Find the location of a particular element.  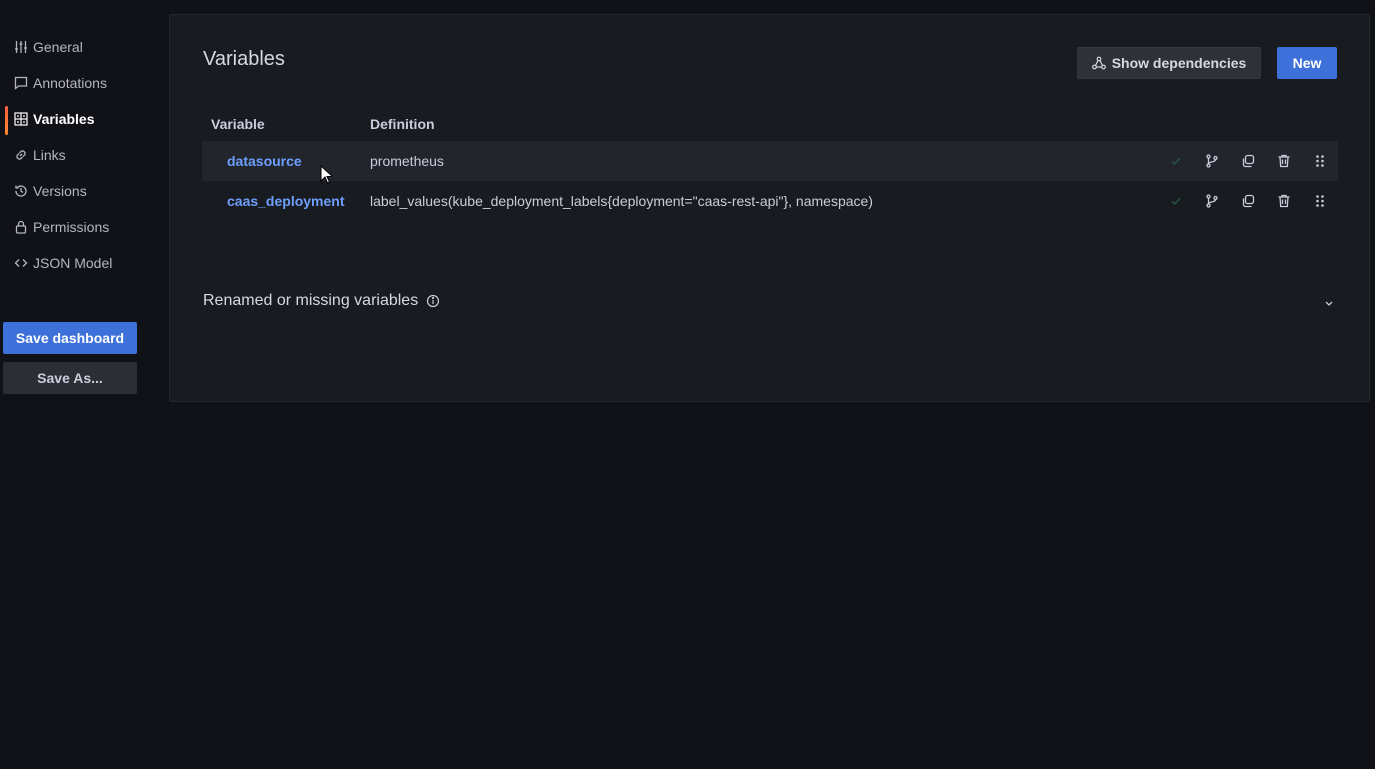

sliders-icon is located at coordinates (21, 47).